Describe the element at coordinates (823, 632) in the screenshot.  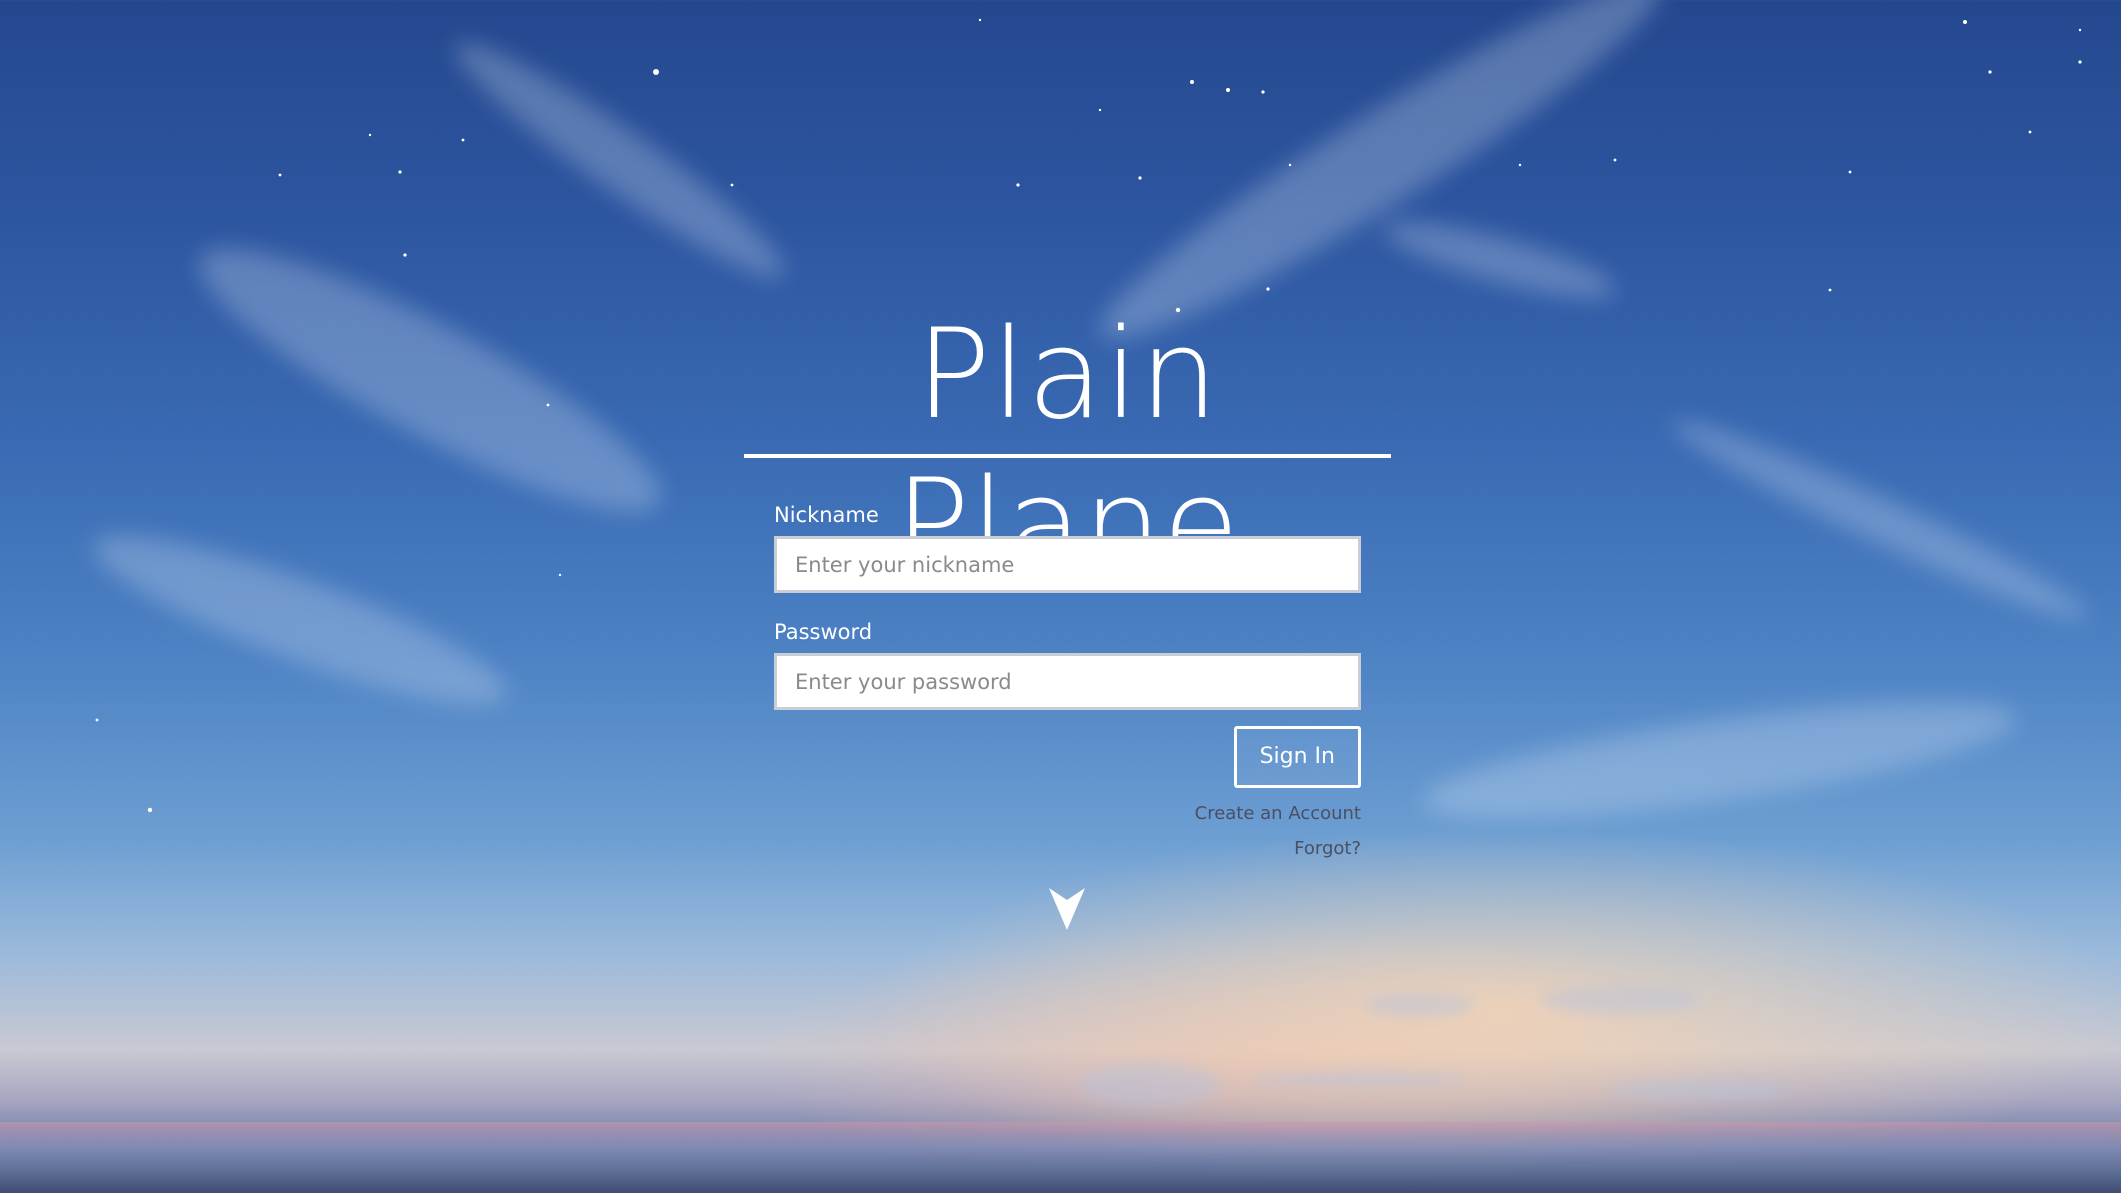
I see `password-label: Password` at that location.